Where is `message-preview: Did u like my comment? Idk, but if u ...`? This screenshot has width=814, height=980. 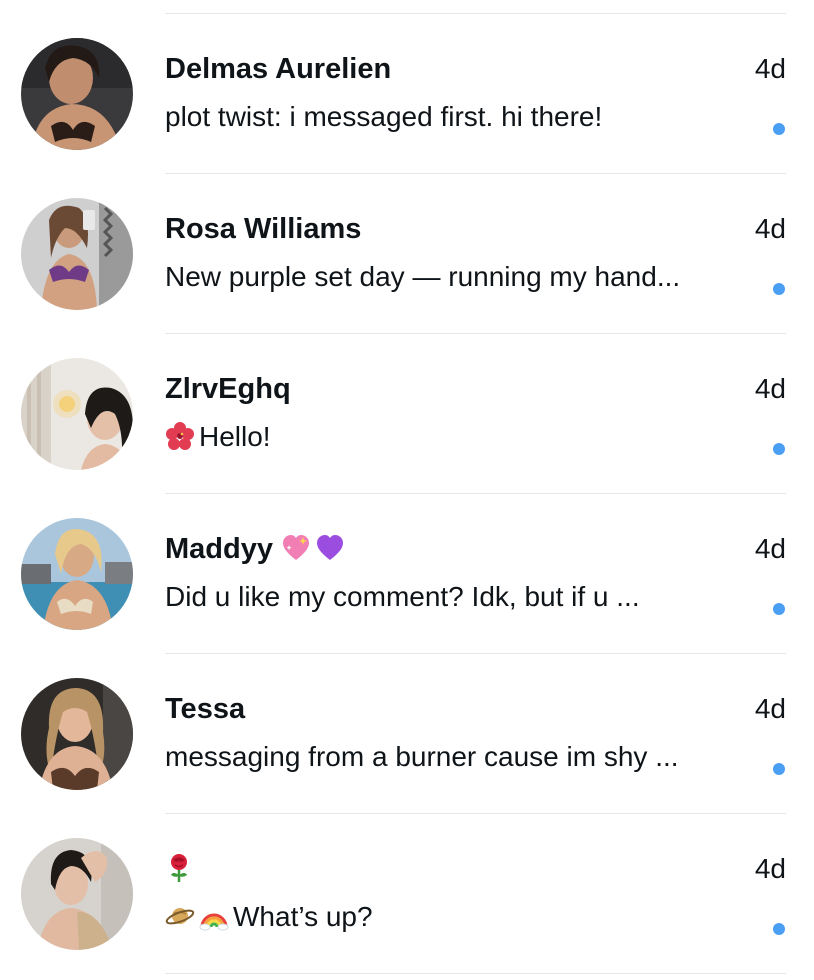
message-preview: Did u like my comment? Idk, but if u ... is located at coordinates (402, 596).